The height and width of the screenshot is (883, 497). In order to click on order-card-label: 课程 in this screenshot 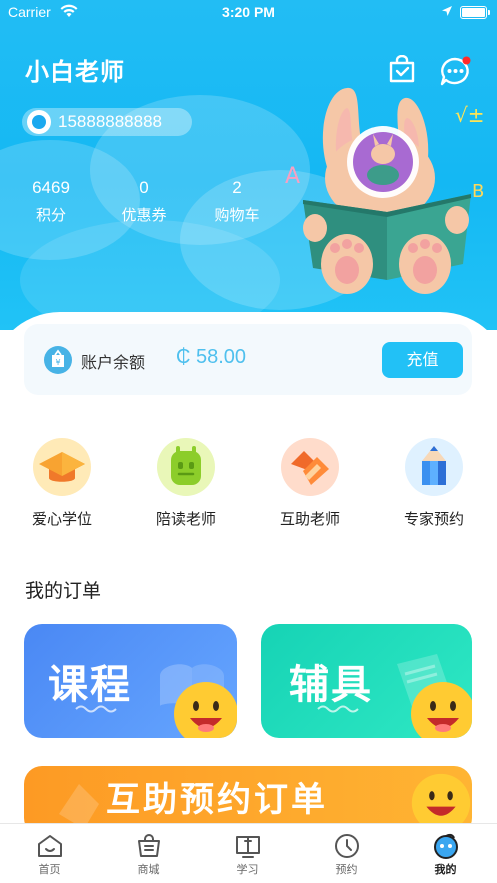, I will do `click(90, 685)`.